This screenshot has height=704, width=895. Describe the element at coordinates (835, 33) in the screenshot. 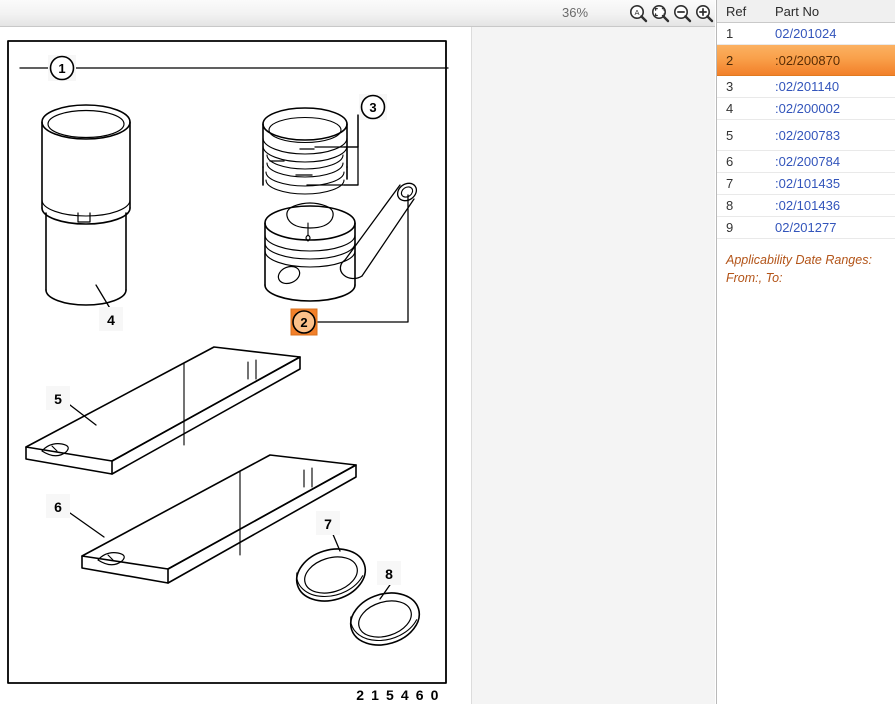

I see `parts-row-part-no: 02/201024` at that location.